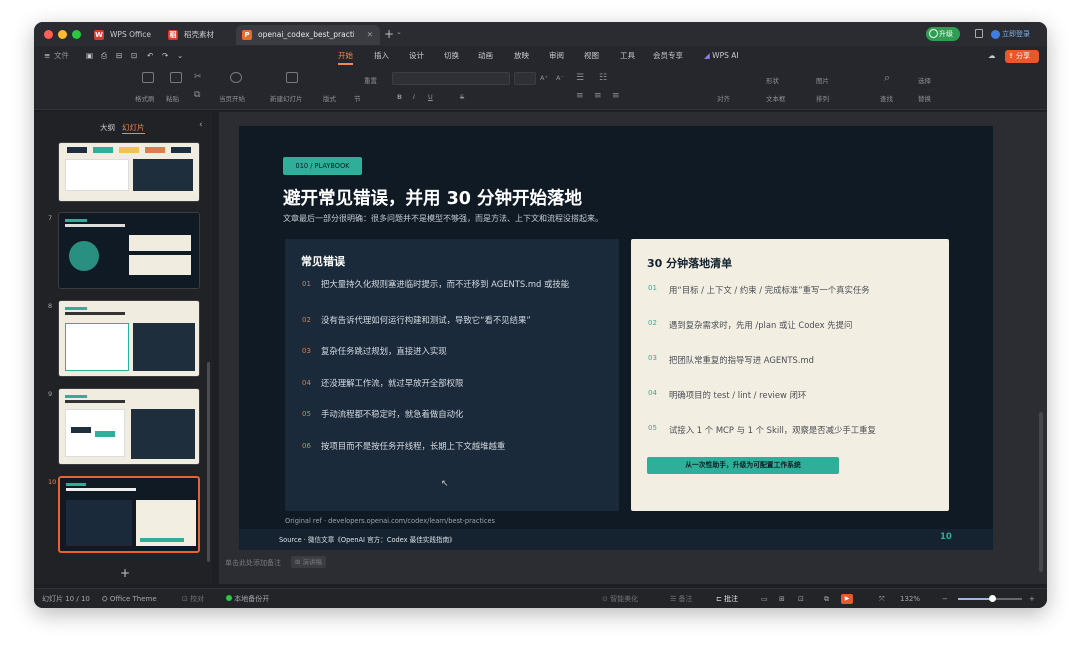  I want to click on zoom-slider-handle, so click(992, 598).